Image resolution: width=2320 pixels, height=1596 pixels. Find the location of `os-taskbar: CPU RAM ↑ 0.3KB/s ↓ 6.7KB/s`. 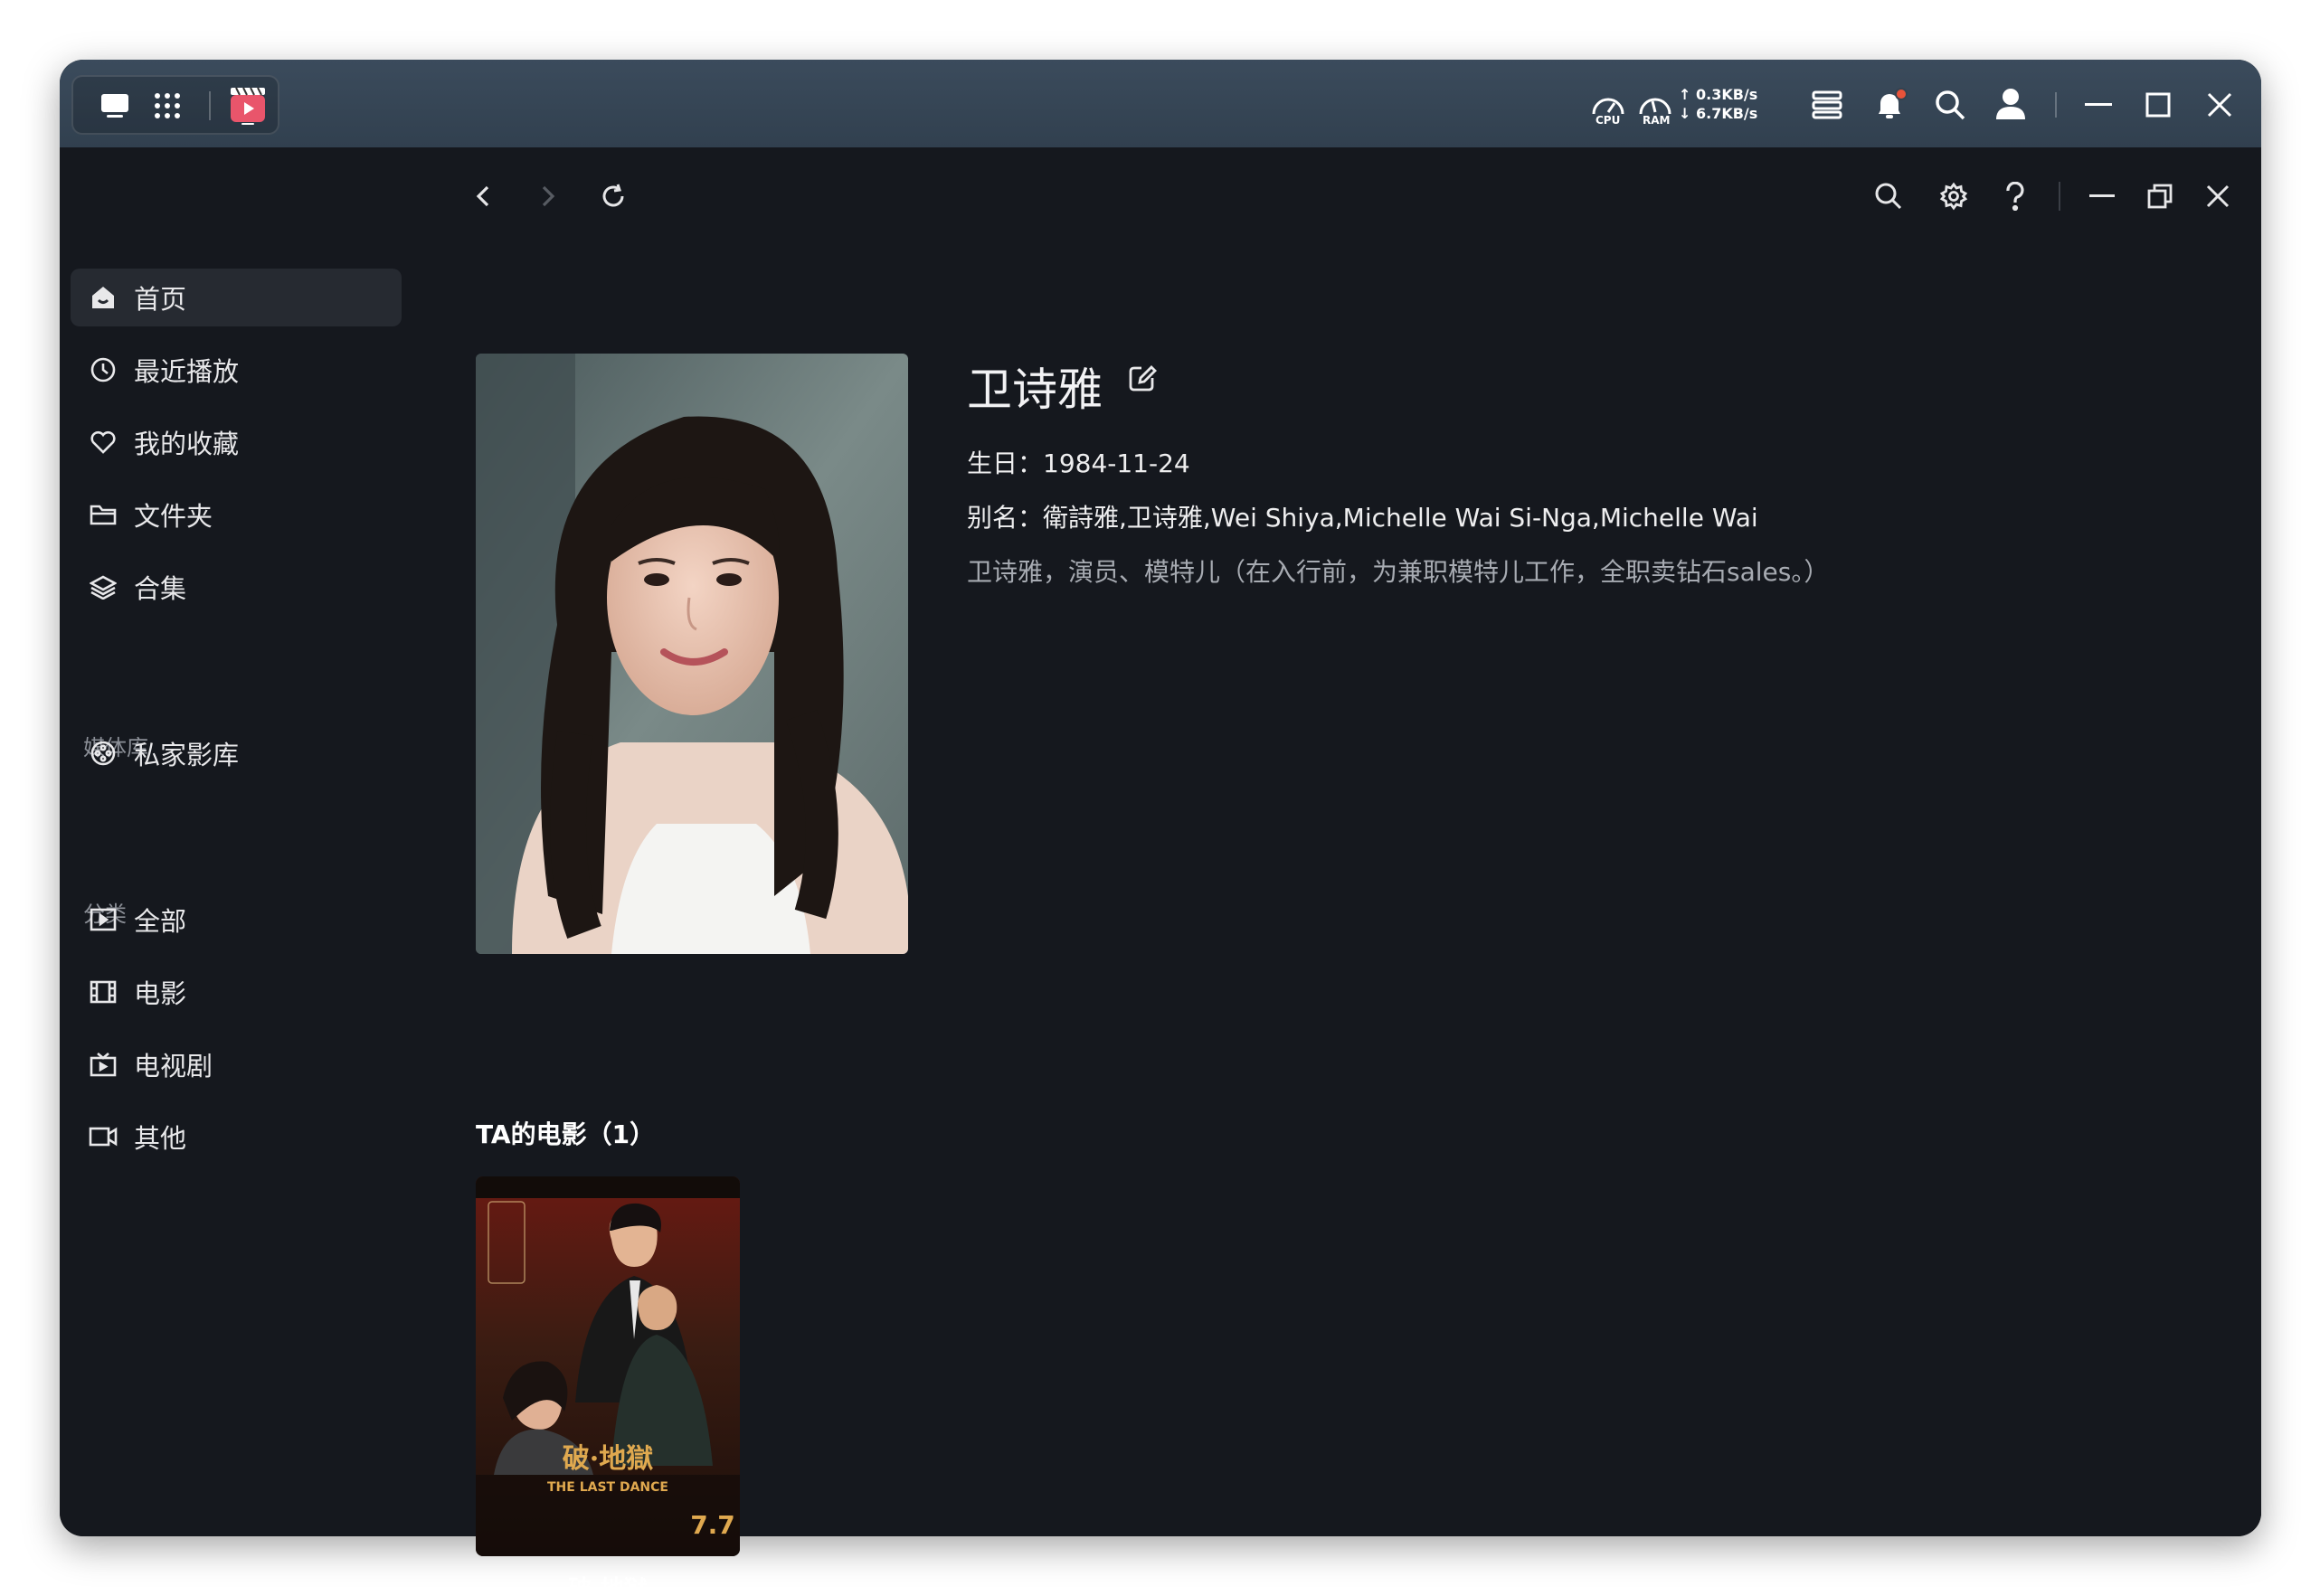

os-taskbar: CPU RAM ↑ 0.3KB/s ↓ 6.7KB/s is located at coordinates (1160, 104).